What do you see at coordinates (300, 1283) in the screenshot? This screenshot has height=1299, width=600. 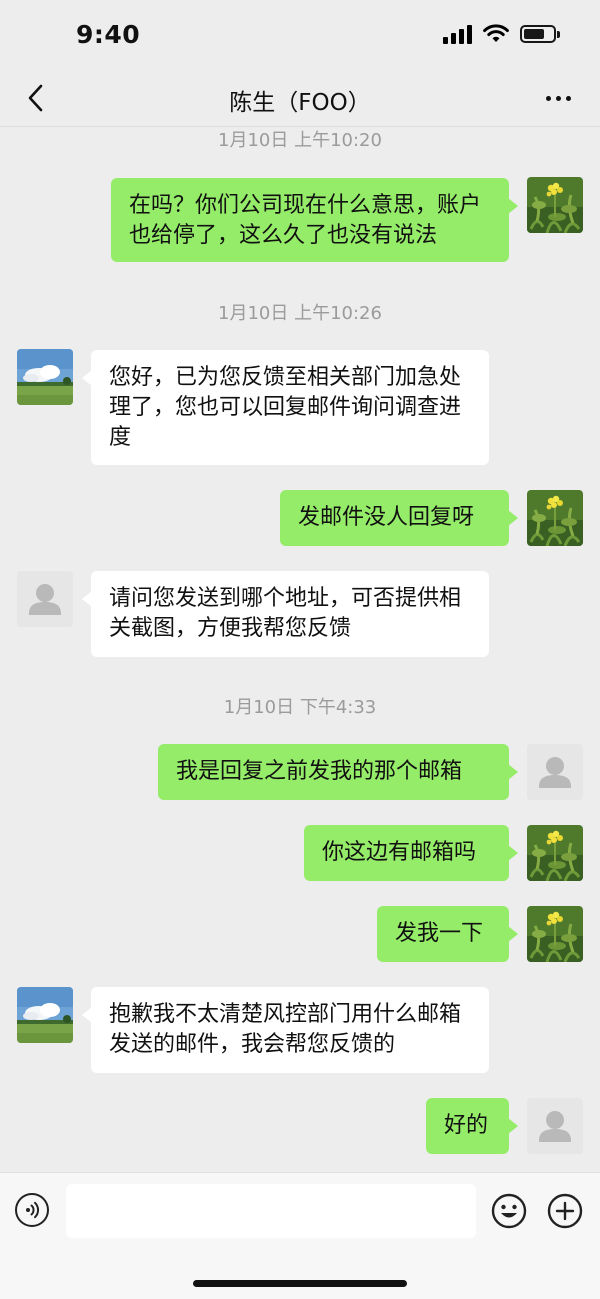 I see `home-indicator` at bounding box center [300, 1283].